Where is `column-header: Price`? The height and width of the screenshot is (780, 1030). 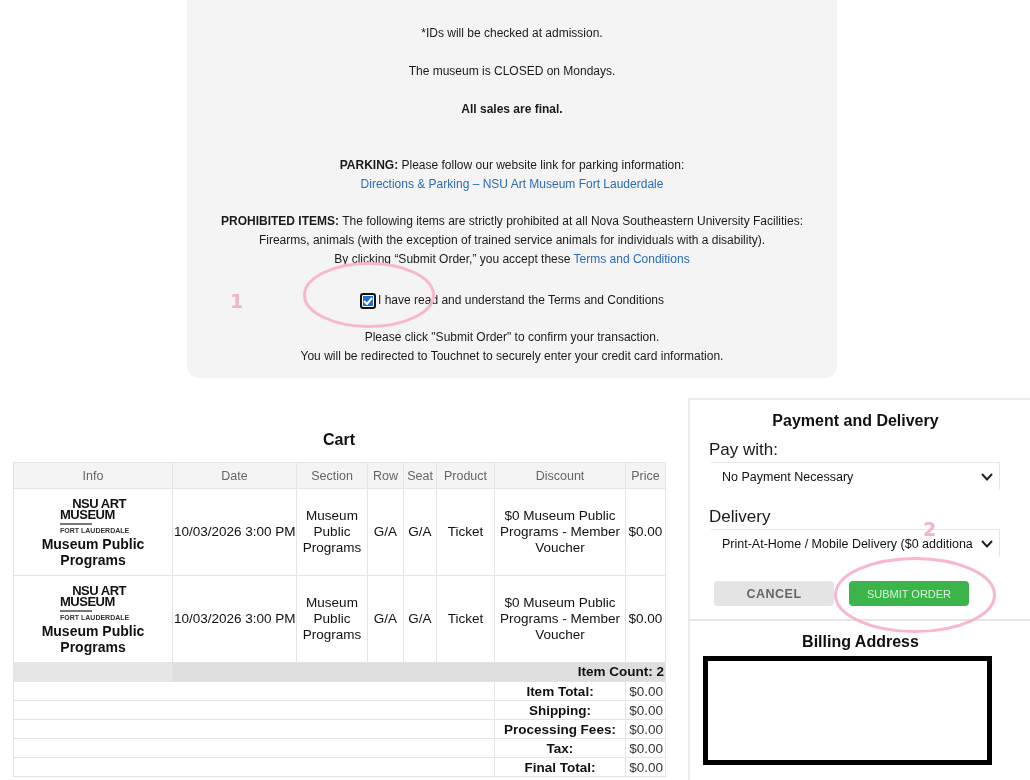
column-header: Price is located at coordinates (645, 475).